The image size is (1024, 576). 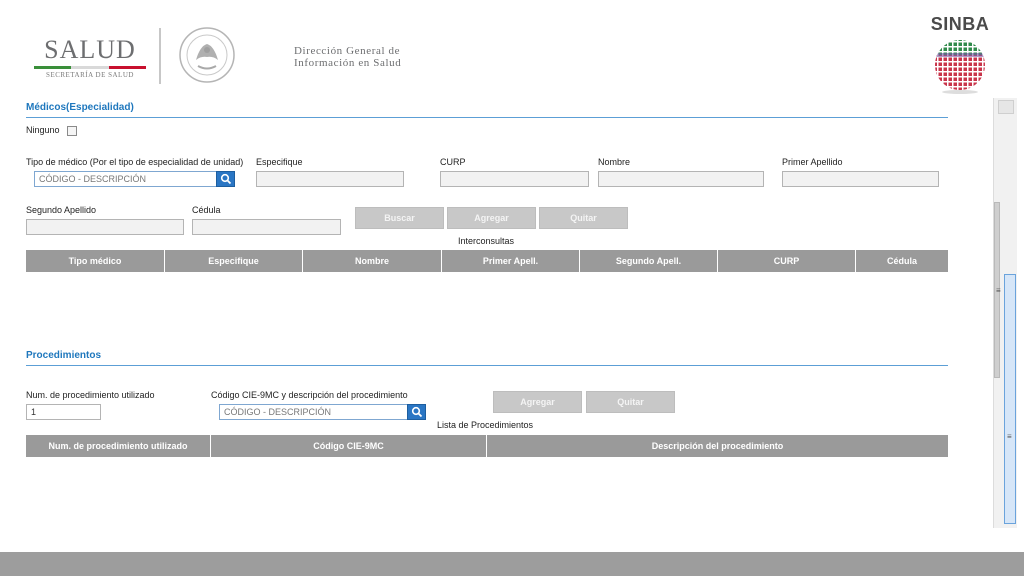 What do you see at coordinates (511, 261) in the screenshot?
I see `column-header-primer-apell: Primer Apell.` at bounding box center [511, 261].